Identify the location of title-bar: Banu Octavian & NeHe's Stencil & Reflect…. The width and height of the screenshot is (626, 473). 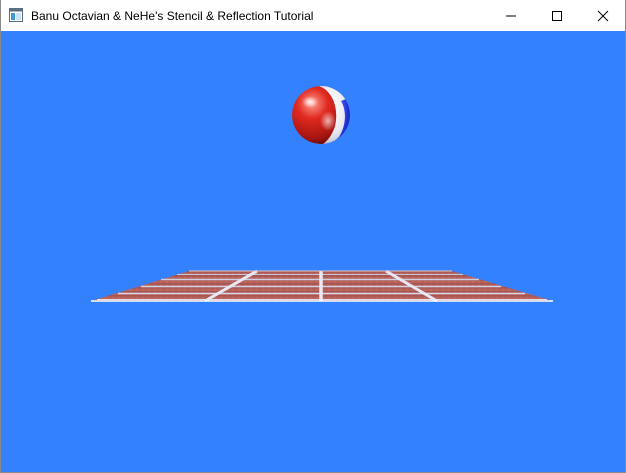
(313, 15).